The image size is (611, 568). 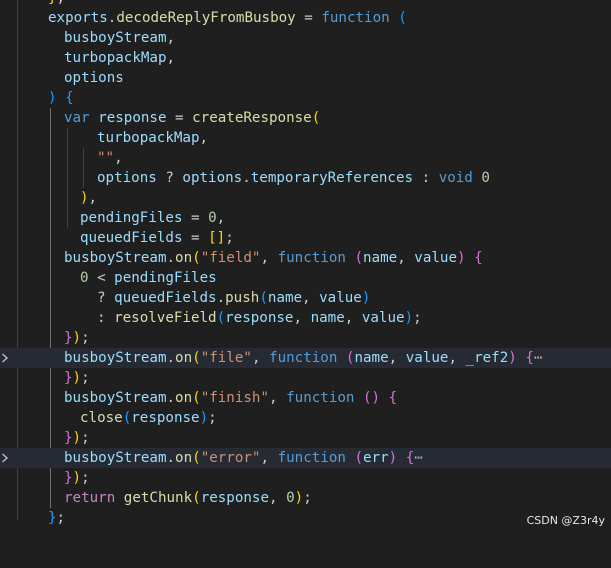 I want to click on code-line: ),, so click(x=305, y=198).